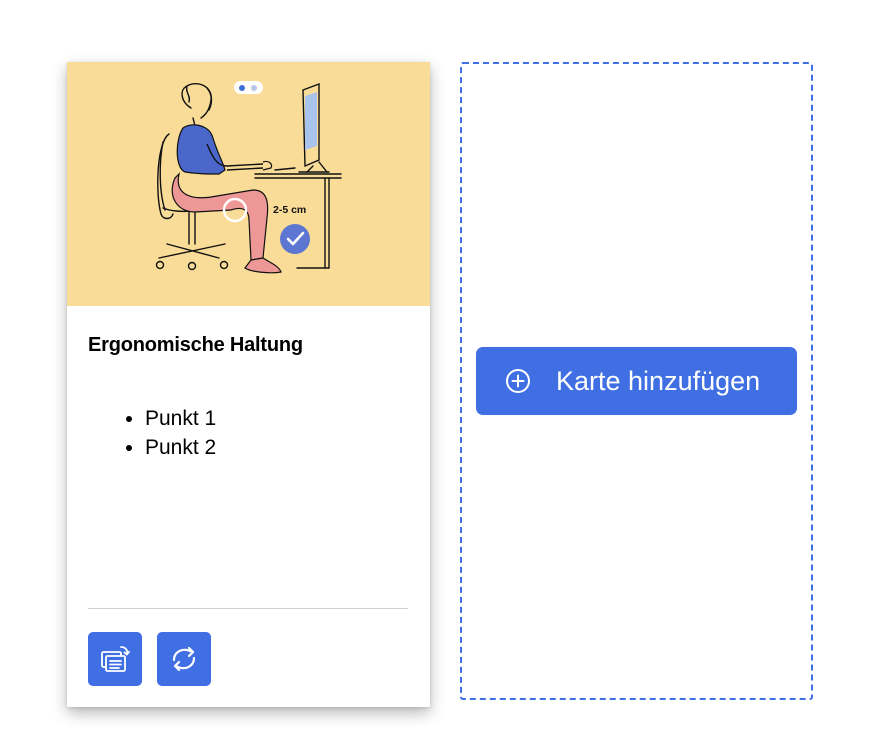  Describe the element at coordinates (289, 210) in the screenshot. I see `measurement-label: 2-5 cm` at that location.